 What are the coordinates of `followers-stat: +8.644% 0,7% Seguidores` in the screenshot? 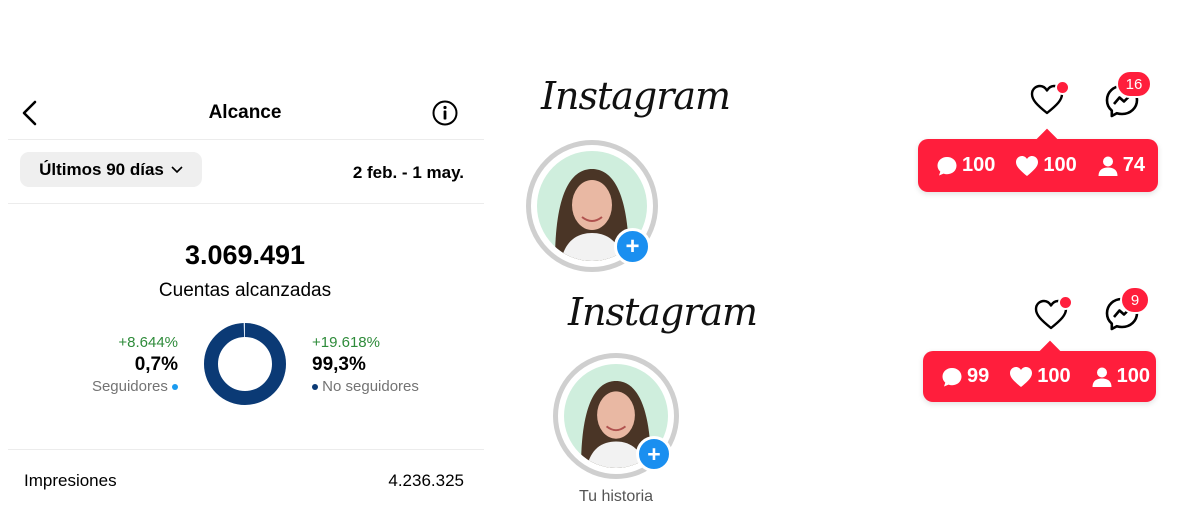 It's located at (135, 364).